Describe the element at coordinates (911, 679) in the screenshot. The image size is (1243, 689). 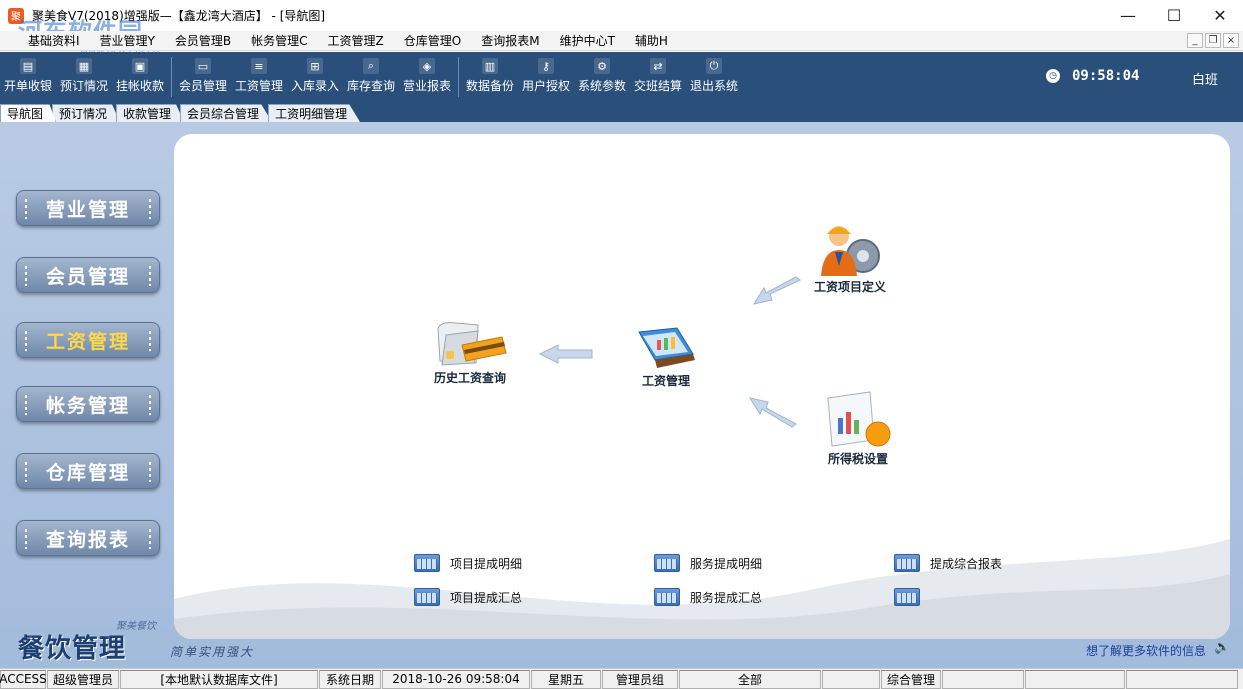
I see `status-module: 综合管理` at that location.